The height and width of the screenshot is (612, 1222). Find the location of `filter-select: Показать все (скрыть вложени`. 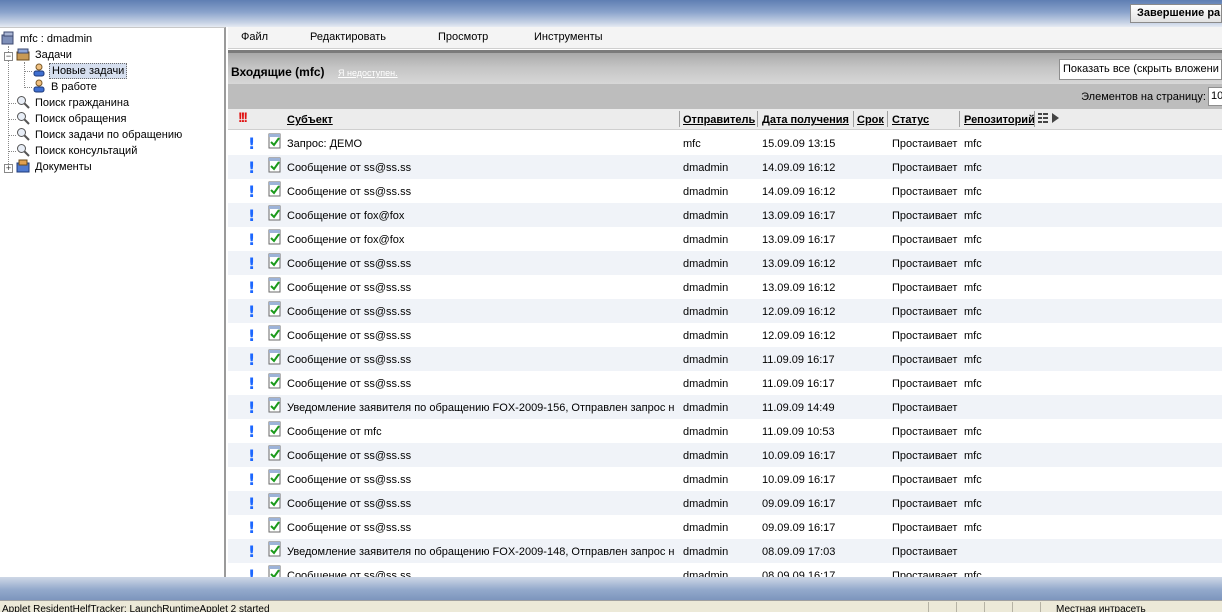

filter-select: Показать все (скрыть вложени is located at coordinates (1140, 69).